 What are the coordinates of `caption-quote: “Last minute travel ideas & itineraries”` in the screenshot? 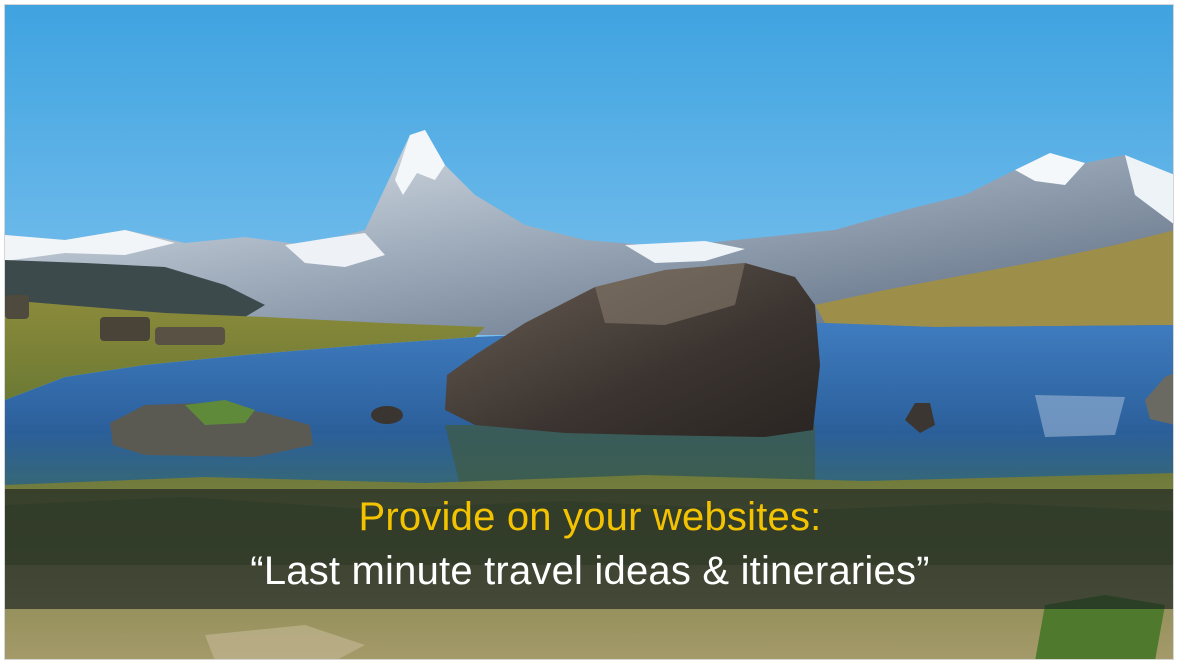 It's located at (590, 571).